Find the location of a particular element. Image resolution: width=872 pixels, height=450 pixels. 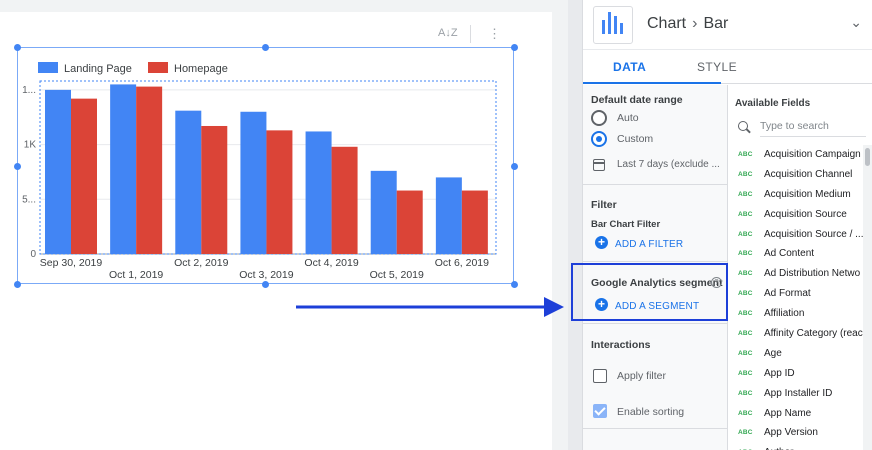

field-name: App Name is located at coordinates (788, 413).